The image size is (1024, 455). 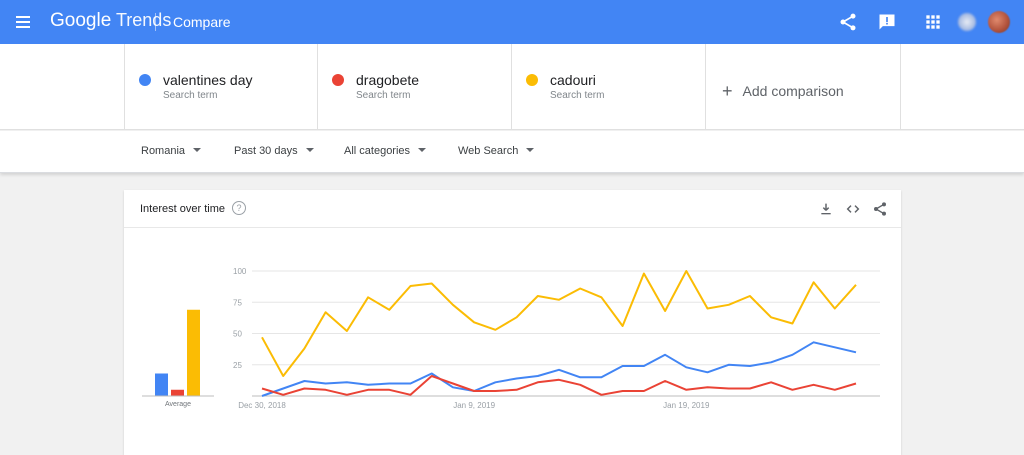 I want to click on search-type-value: Web Search, so click(x=488, y=151).